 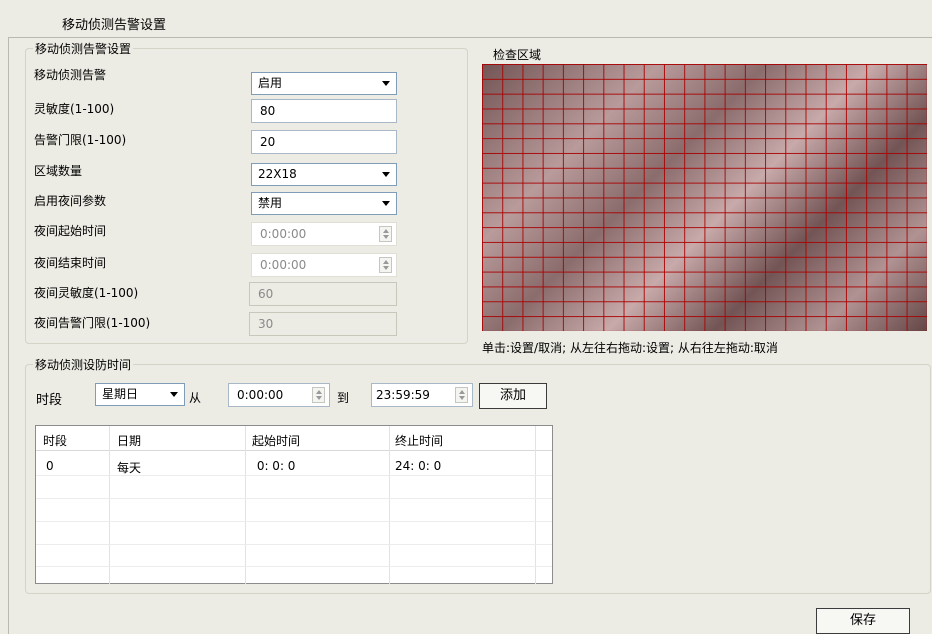 I want to click on sensitivity-value: 80, so click(x=268, y=111).